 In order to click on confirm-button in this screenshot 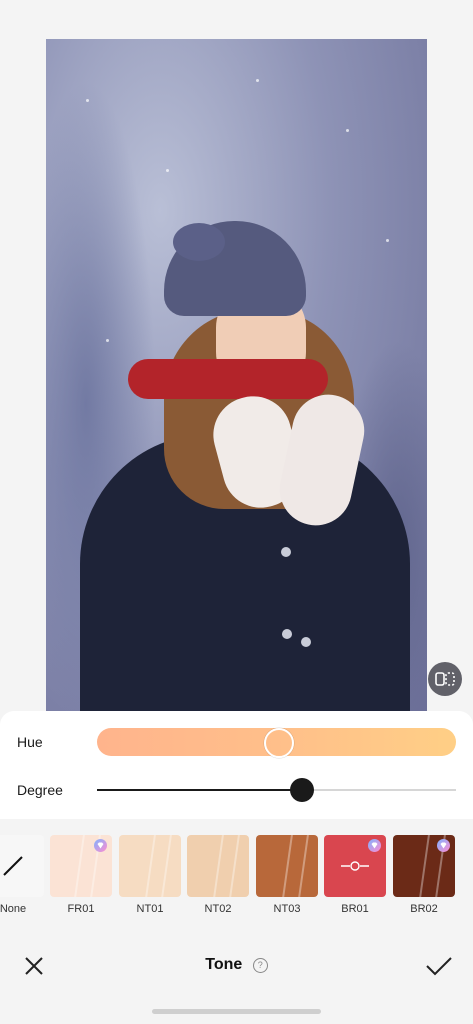, I will do `click(439, 966)`.